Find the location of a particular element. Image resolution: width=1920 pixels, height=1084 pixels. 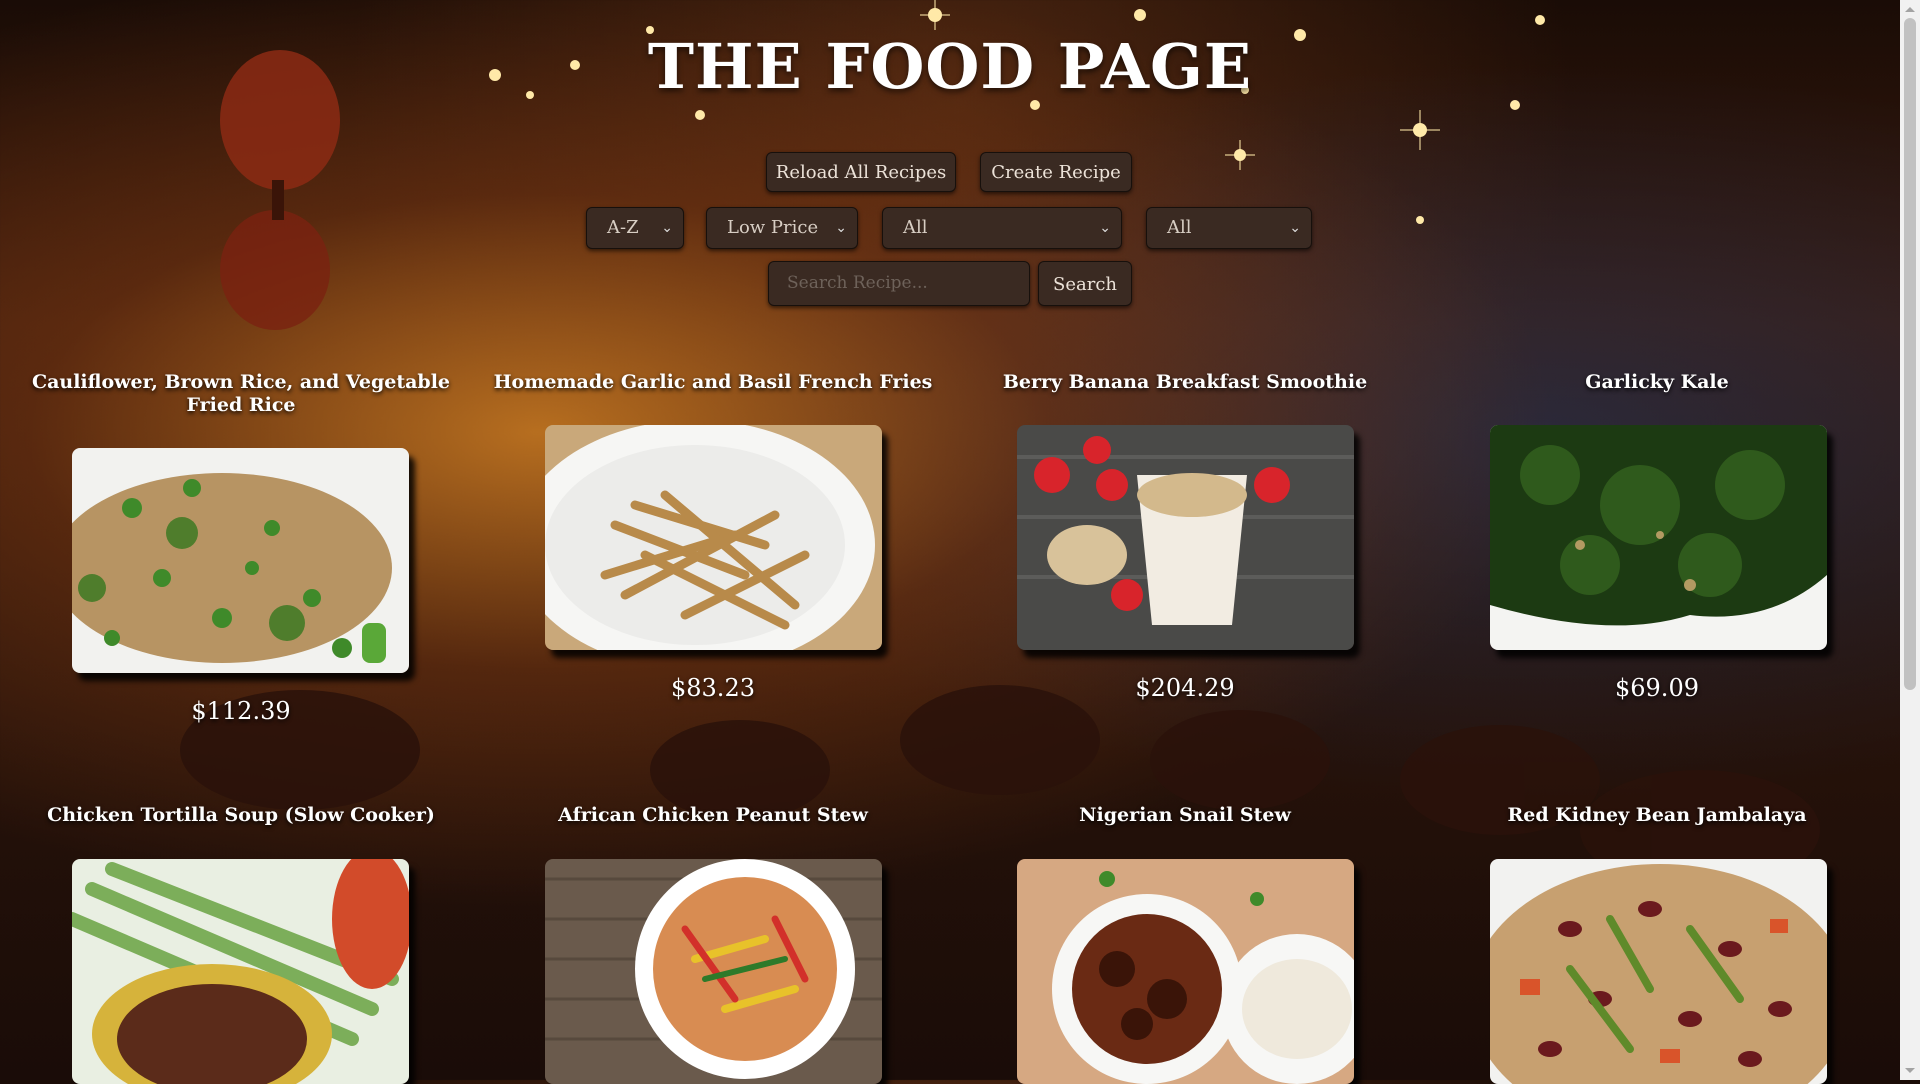

filter-one-select: All ⌄ is located at coordinates (1002, 228).